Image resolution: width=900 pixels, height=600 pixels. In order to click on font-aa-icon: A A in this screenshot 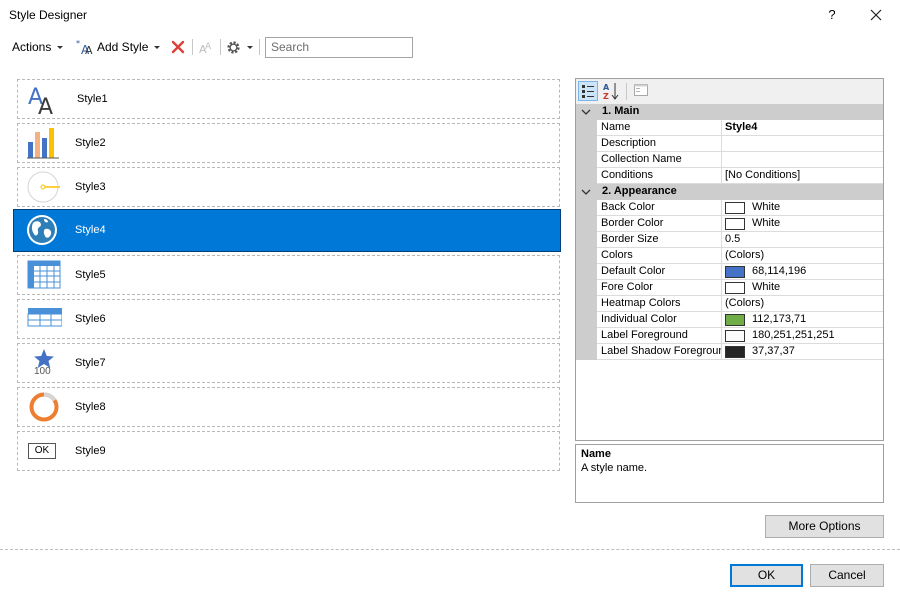, I will do `click(40, 100)`.